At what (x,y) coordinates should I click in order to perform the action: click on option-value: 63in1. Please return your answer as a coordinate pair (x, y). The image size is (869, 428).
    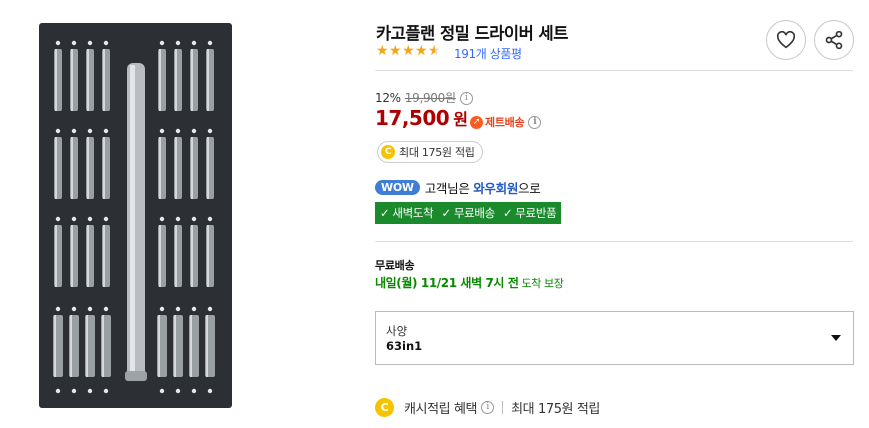
    Looking at the image, I should click on (404, 346).